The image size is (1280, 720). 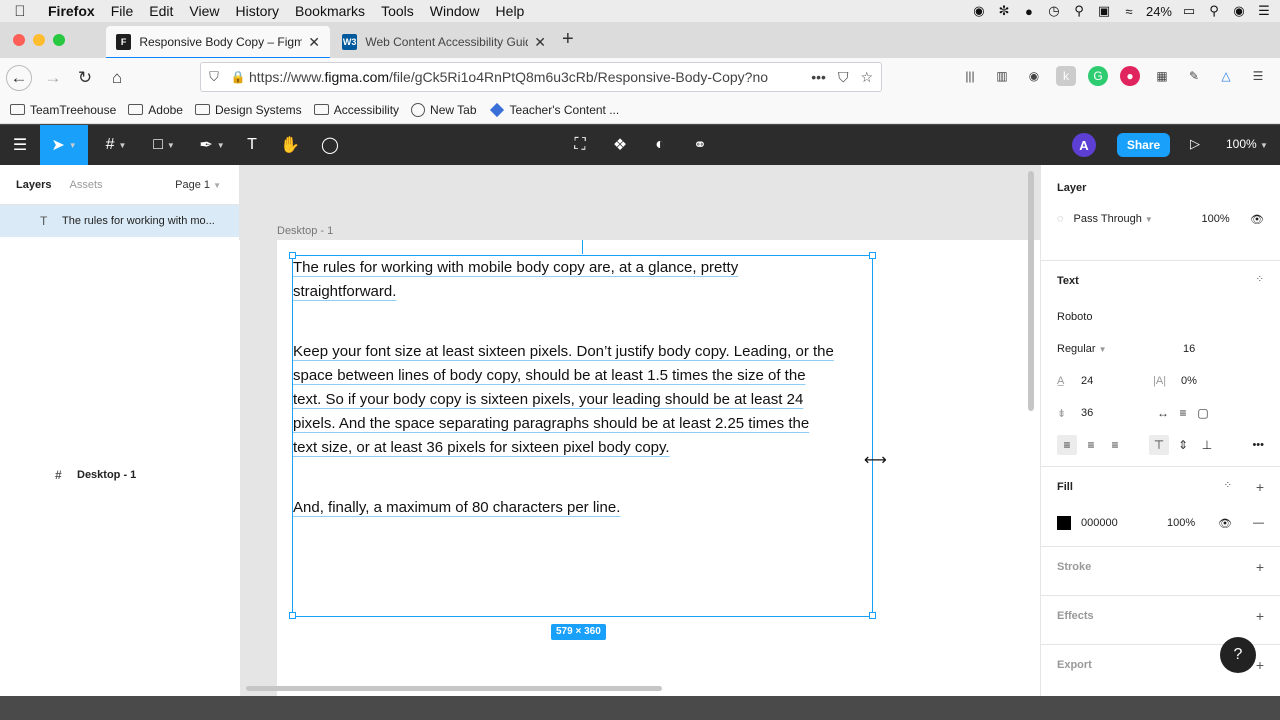 What do you see at coordinates (1189, 349) in the screenshot?
I see `font-size-input: 16` at bounding box center [1189, 349].